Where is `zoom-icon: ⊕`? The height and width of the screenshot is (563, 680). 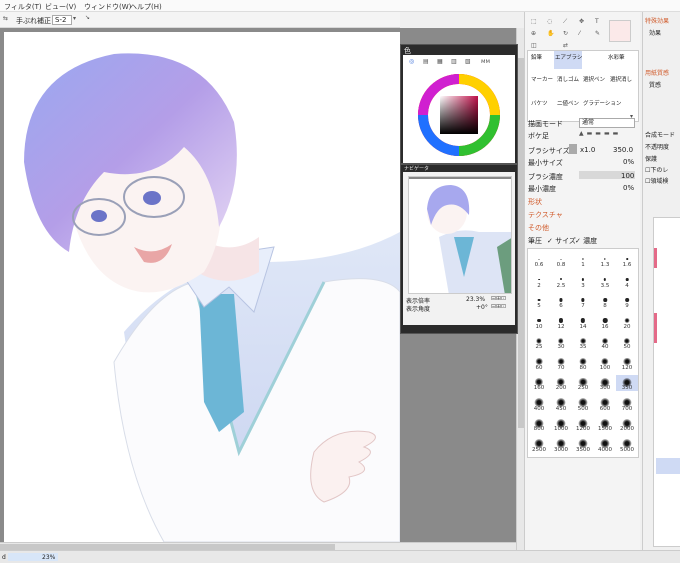
zoom-icon: ⊕ is located at coordinates (533, 33).